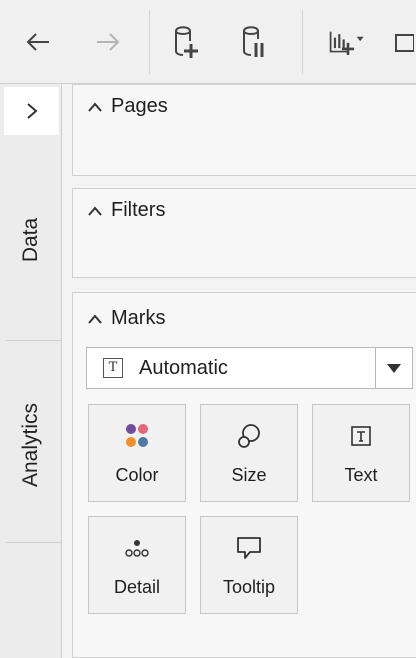 The width and height of the screenshot is (416, 658). I want to click on forward-button, so click(108, 42).